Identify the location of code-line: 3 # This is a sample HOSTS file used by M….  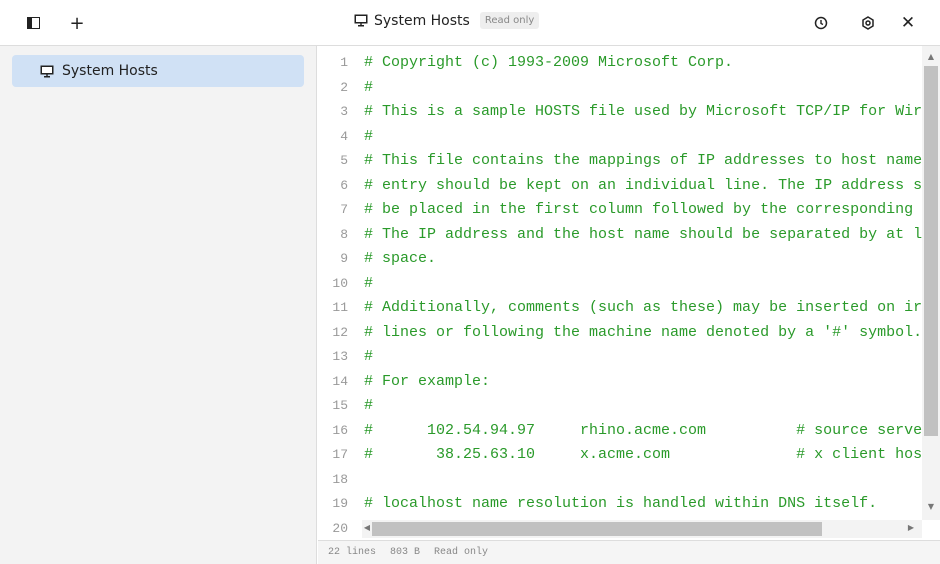
(620, 112).